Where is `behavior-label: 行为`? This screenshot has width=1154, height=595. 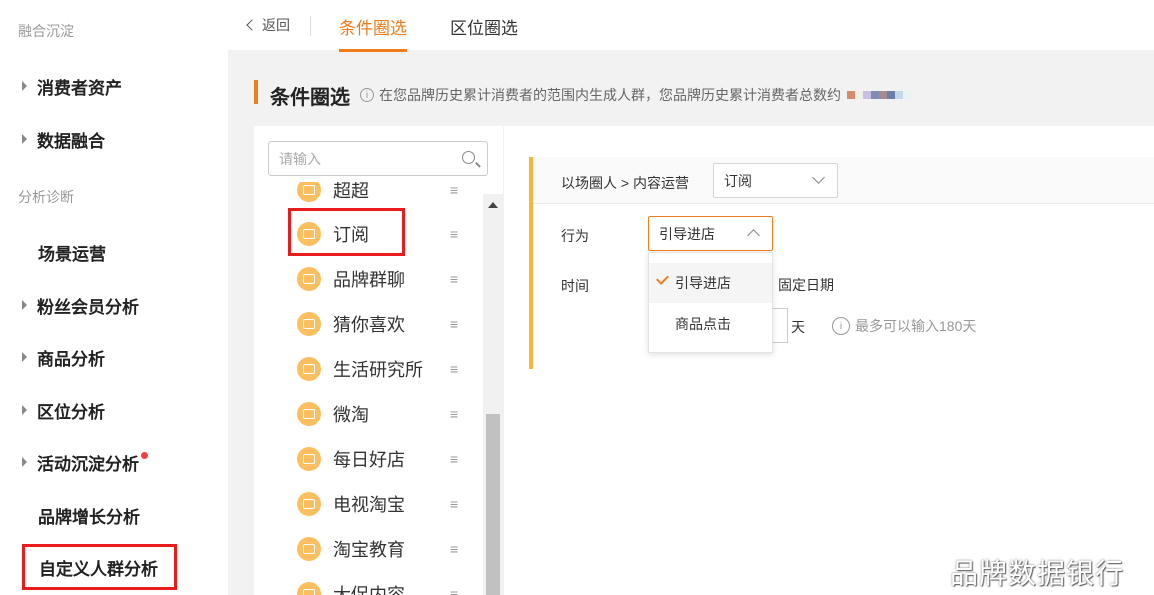 behavior-label: 行为 is located at coordinates (575, 236).